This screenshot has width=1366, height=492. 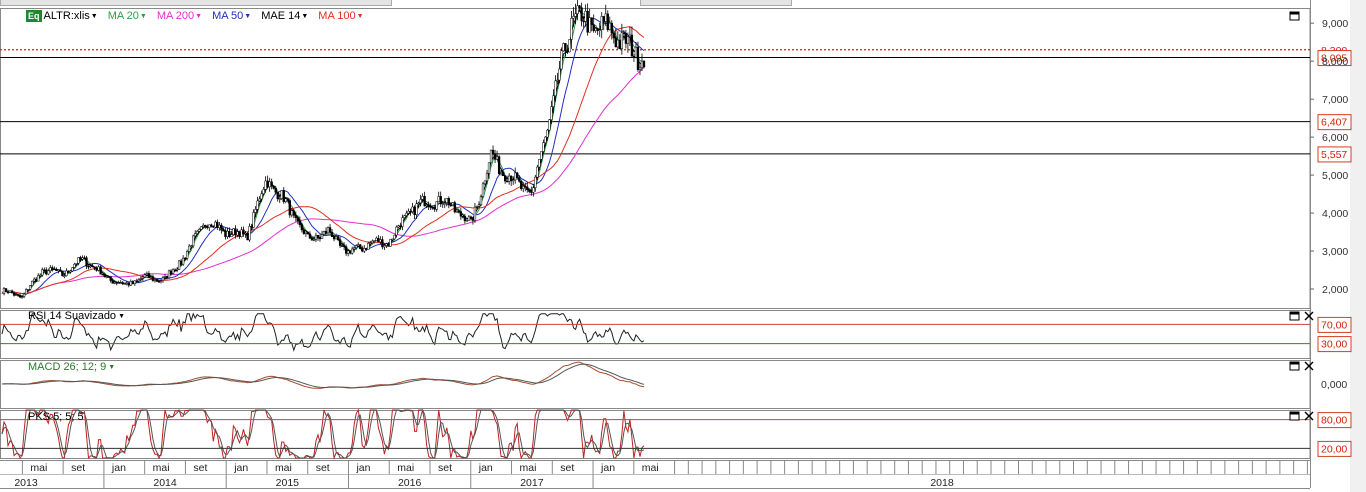 What do you see at coordinates (231, 16) in the screenshot?
I see `legend-item-ma-50: MA 50 ▼` at bounding box center [231, 16].